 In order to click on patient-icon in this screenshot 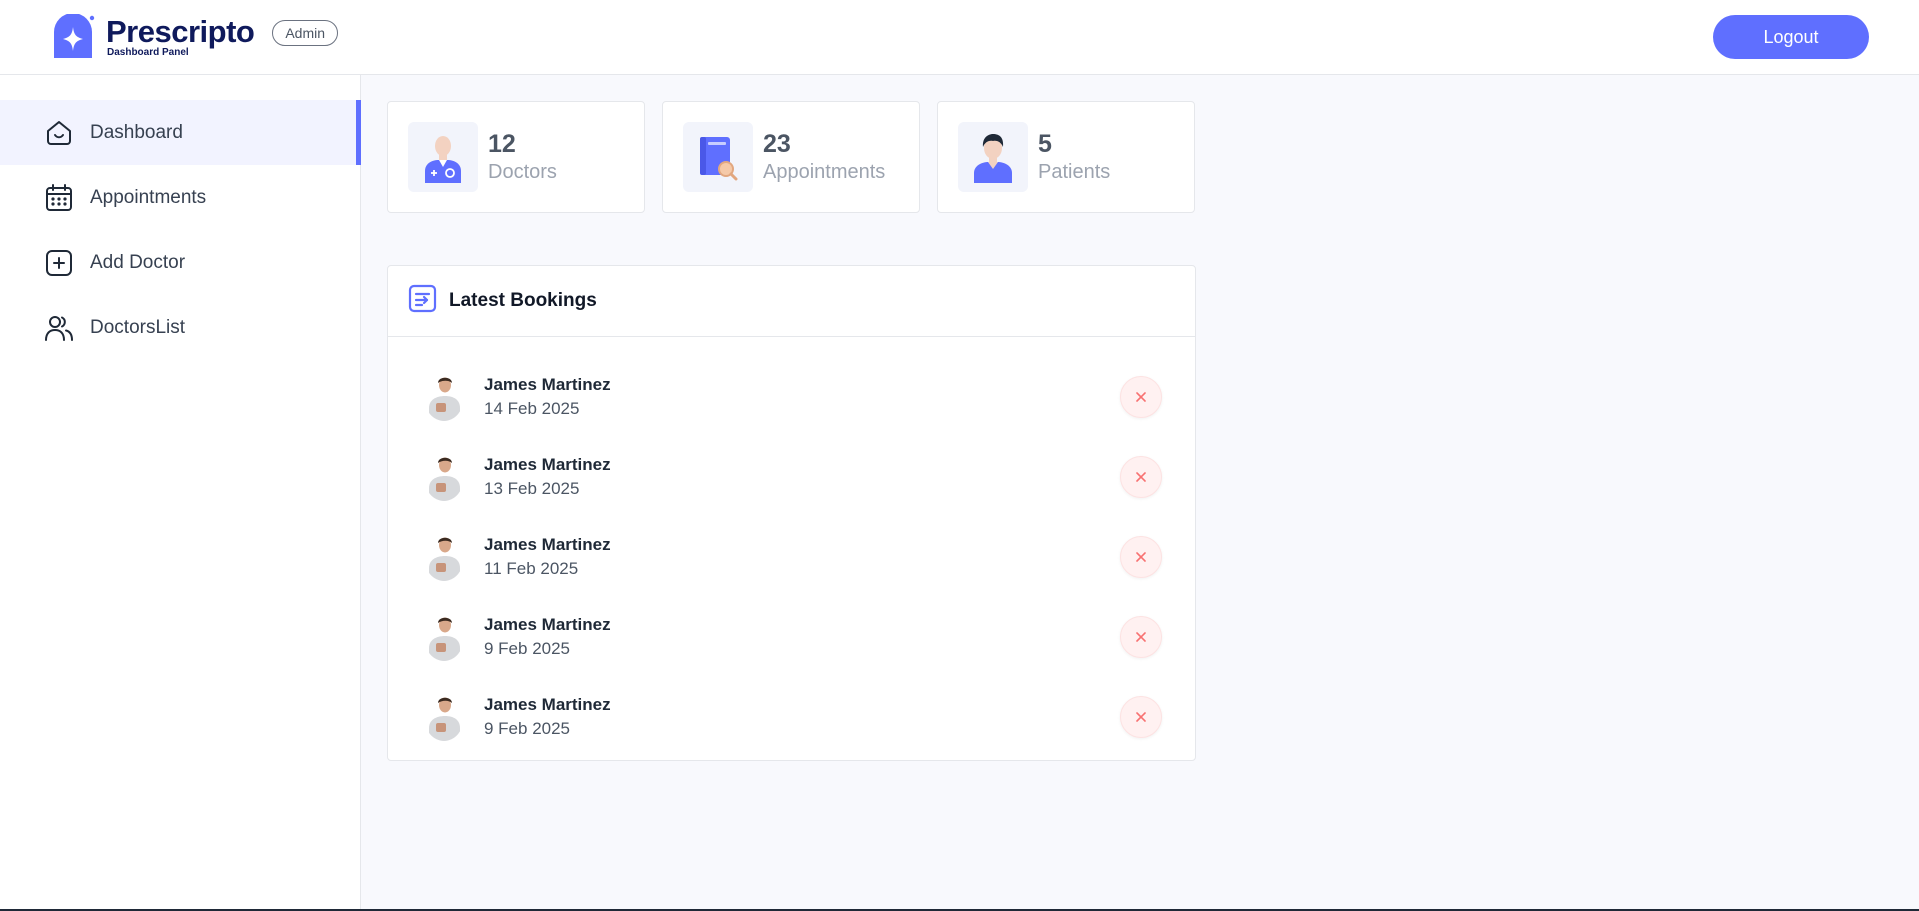, I will do `click(993, 157)`.